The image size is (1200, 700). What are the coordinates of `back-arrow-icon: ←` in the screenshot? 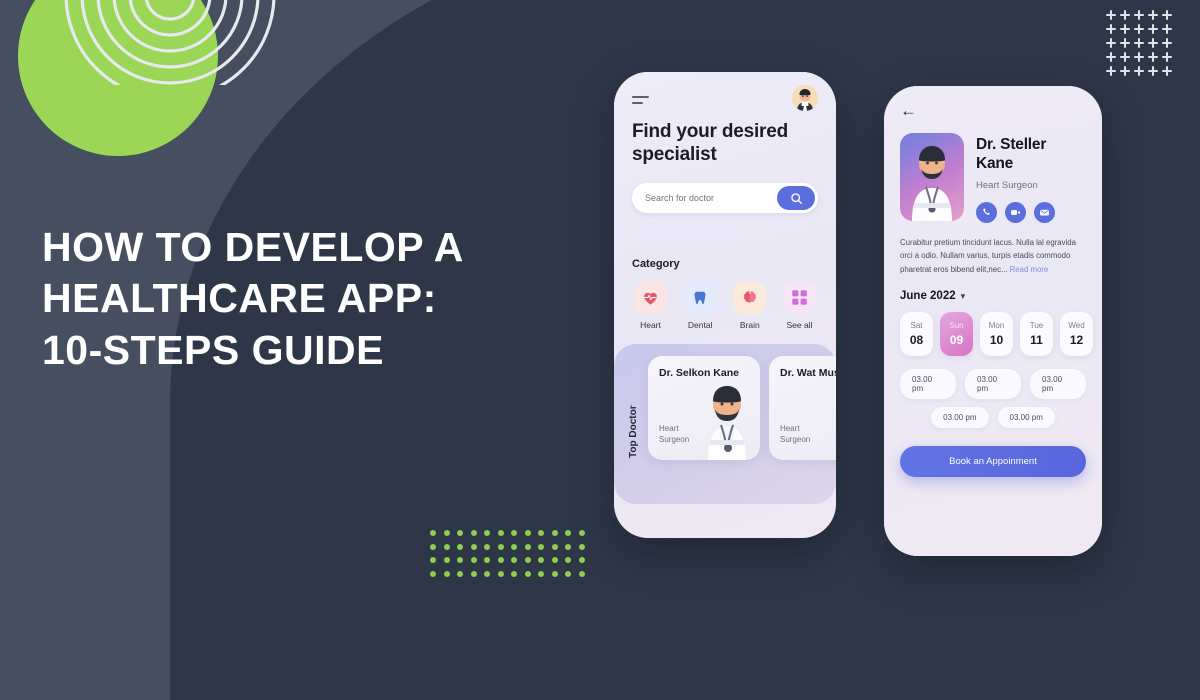 It's located at (909, 110).